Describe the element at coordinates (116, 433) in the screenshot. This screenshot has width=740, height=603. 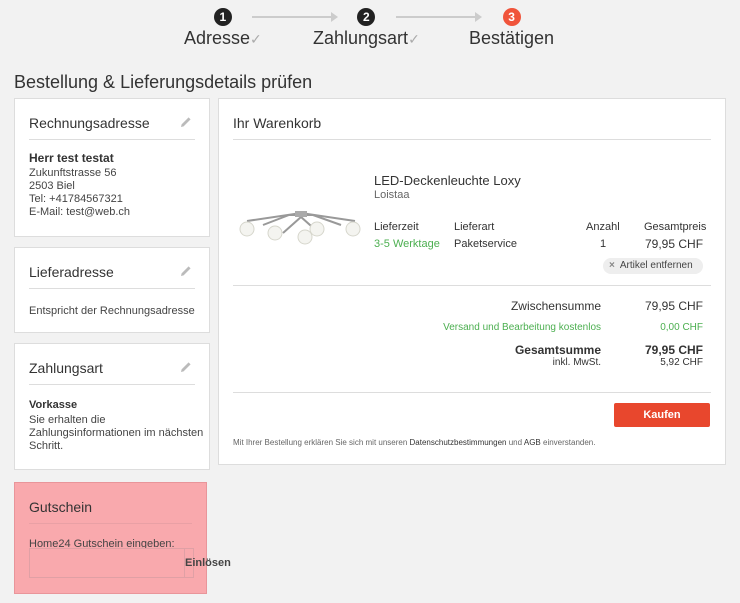
I see `payment-info-line: Zahlungsinformationen im nächsten` at that location.